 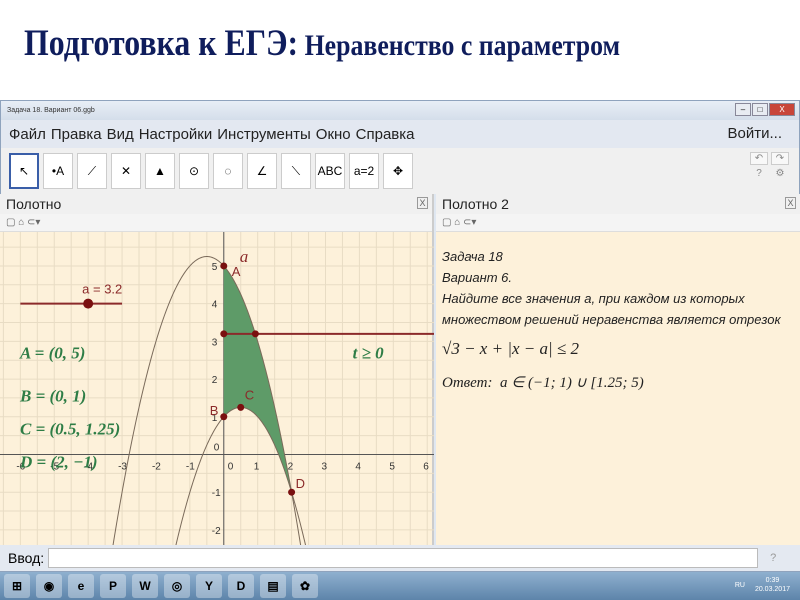 I want to click on move-view-tool: ✥, so click(x=398, y=171).